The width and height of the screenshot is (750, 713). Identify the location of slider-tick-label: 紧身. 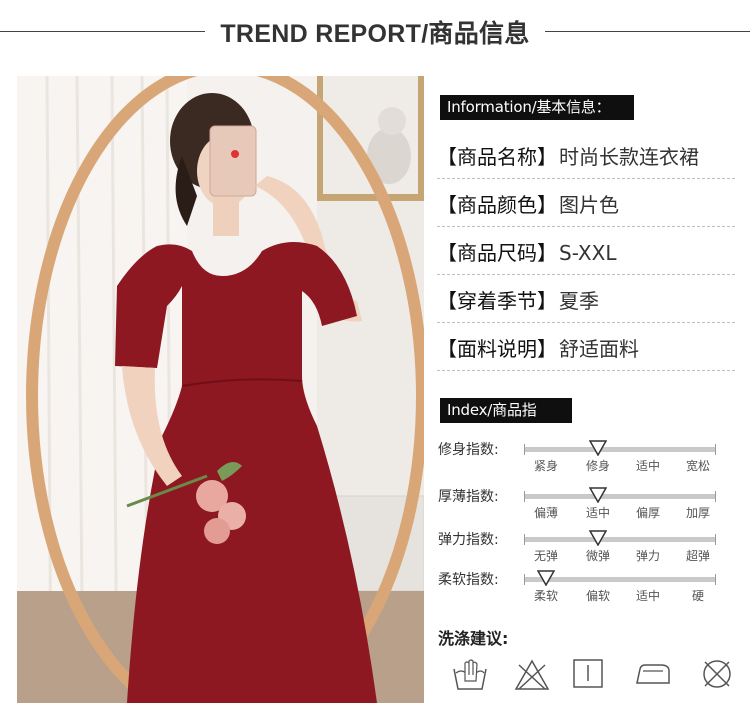
(545, 466).